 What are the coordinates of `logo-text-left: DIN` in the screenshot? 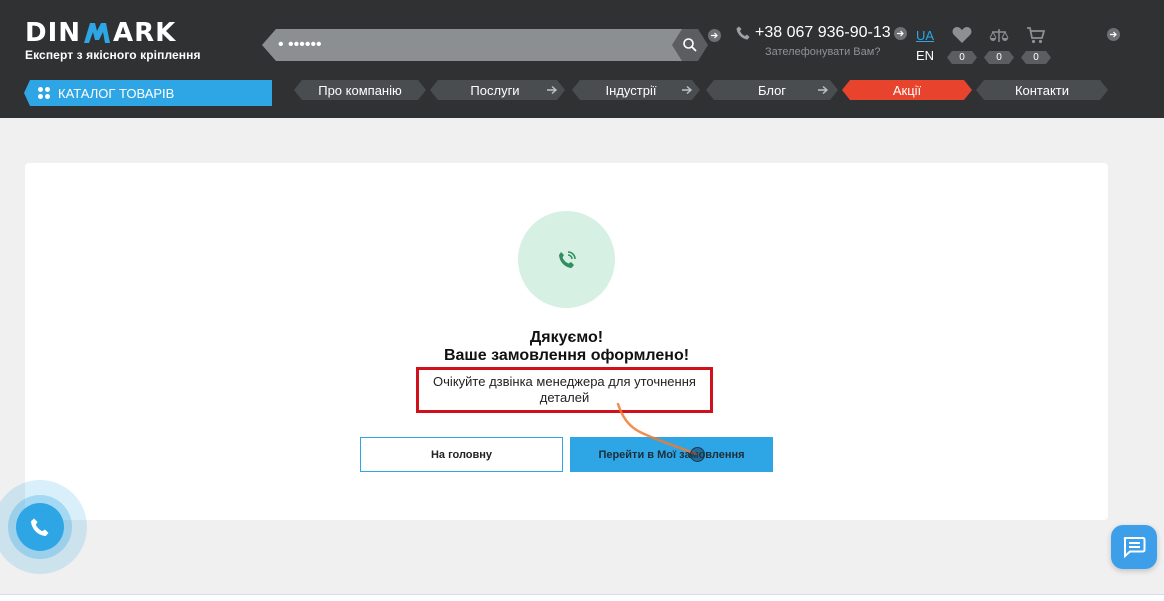 It's located at (53, 33).